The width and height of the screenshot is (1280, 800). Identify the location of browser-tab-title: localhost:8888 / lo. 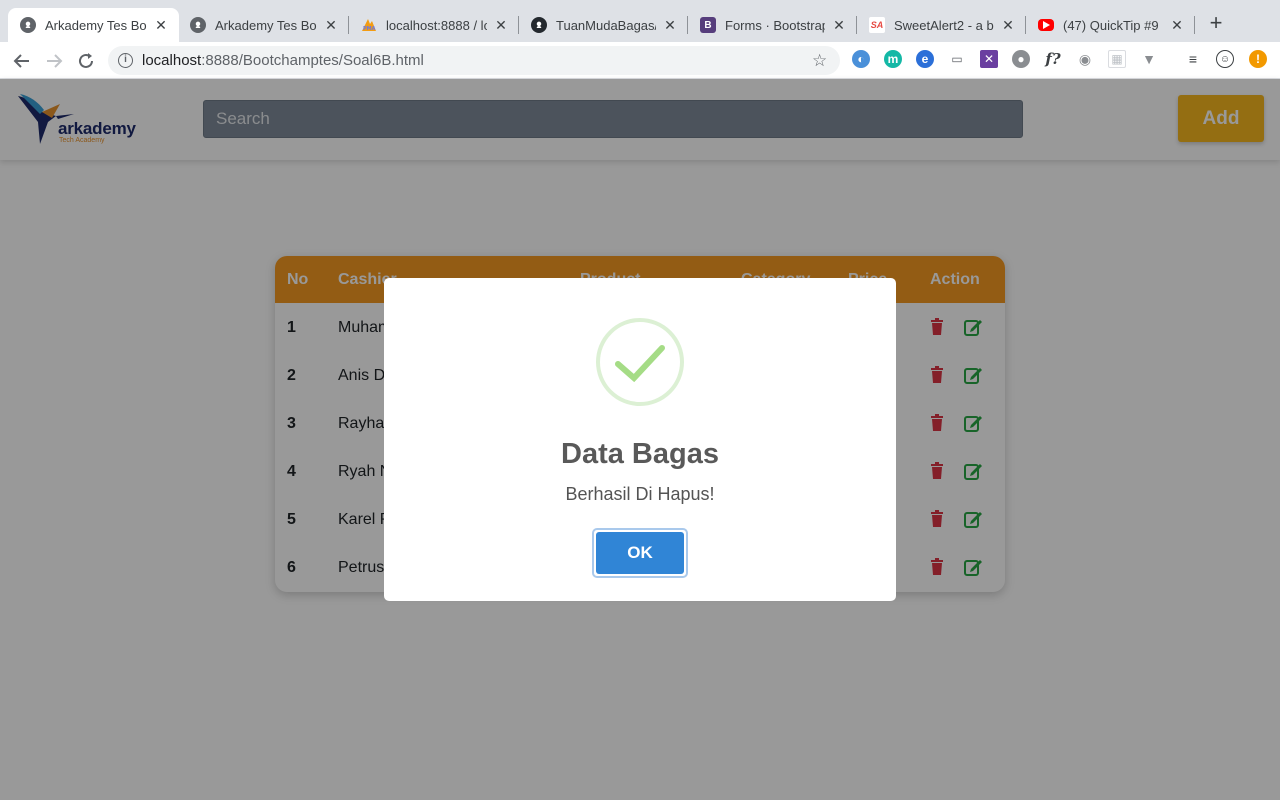
(436, 25).